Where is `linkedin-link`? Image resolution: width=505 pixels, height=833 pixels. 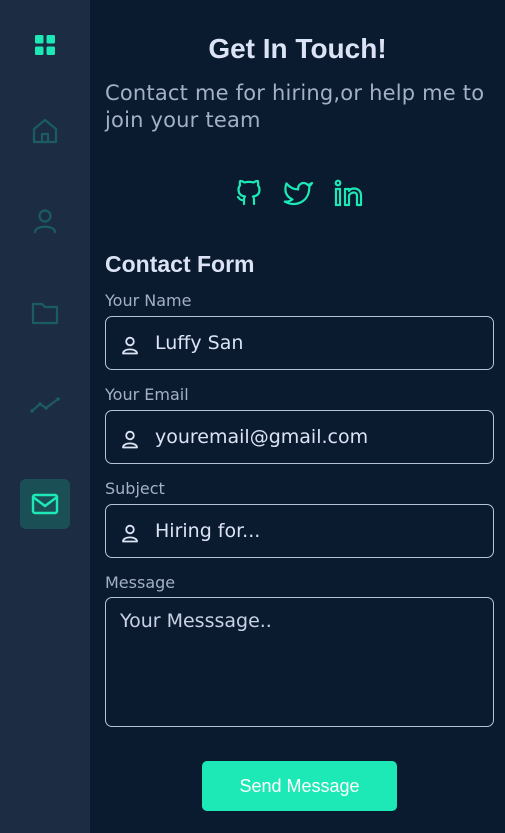
linkedin-link is located at coordinates (349, 193).